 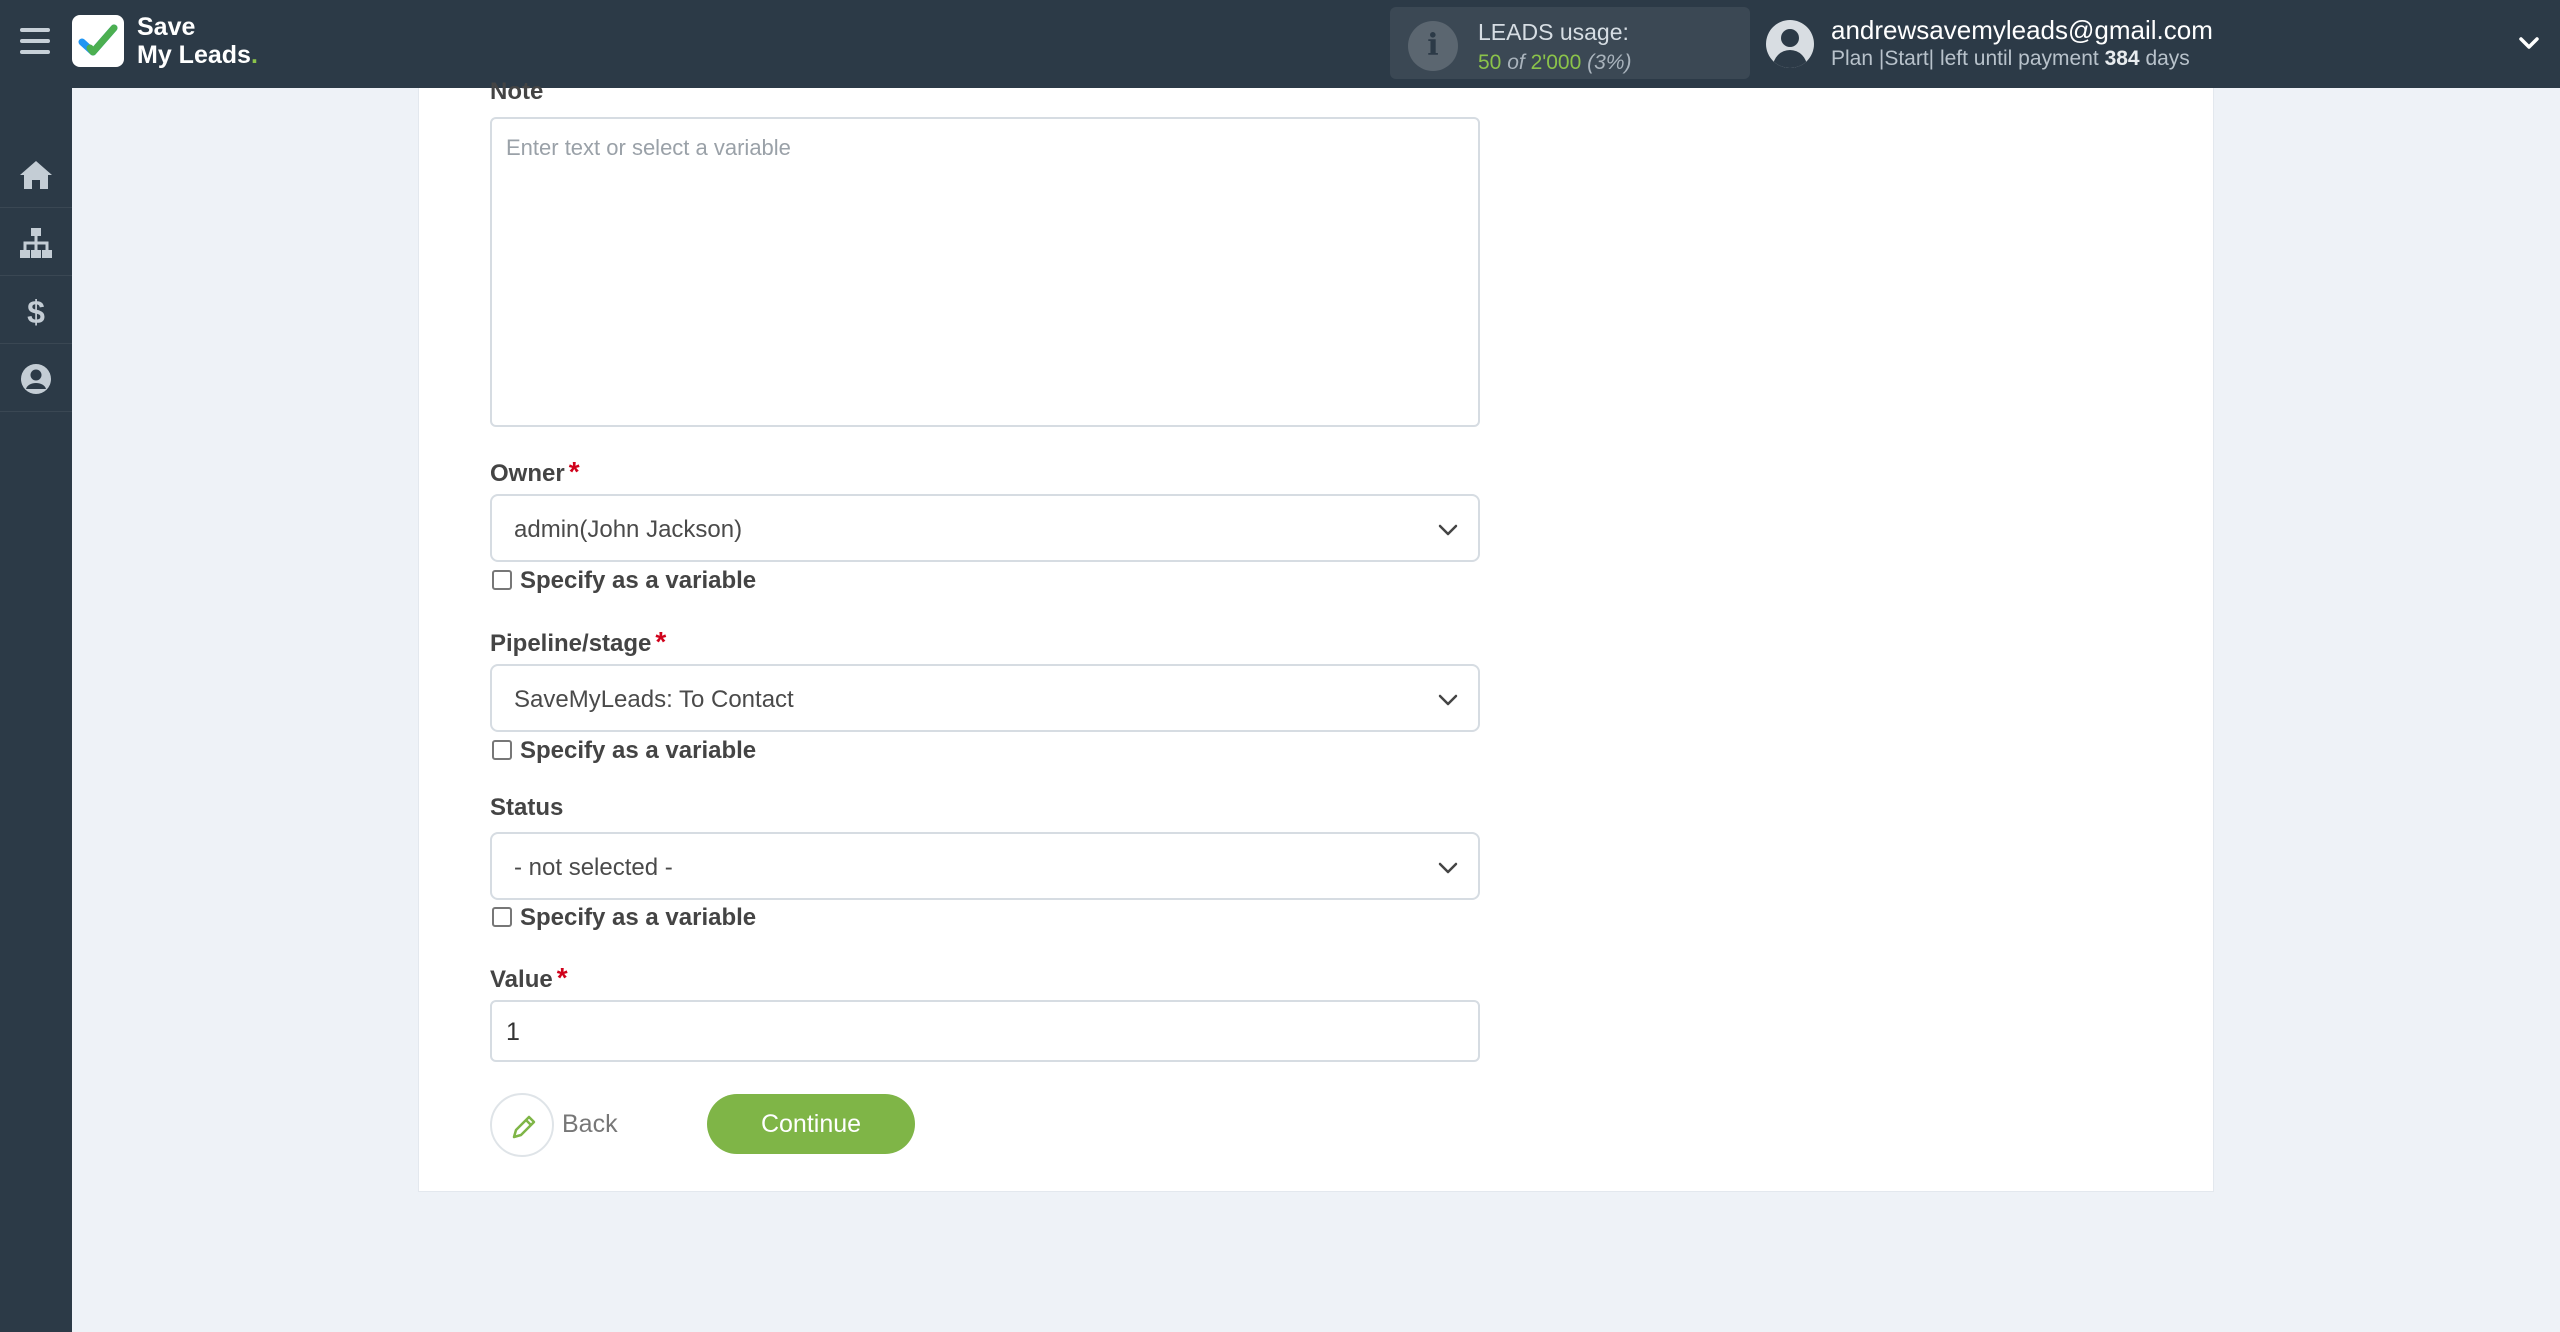 What do you see at coordinates (654, 699) in the screenshot?
I see `pipeline-select-value: SaveMyLeads: To Contact` at bounding box center [654, 699].